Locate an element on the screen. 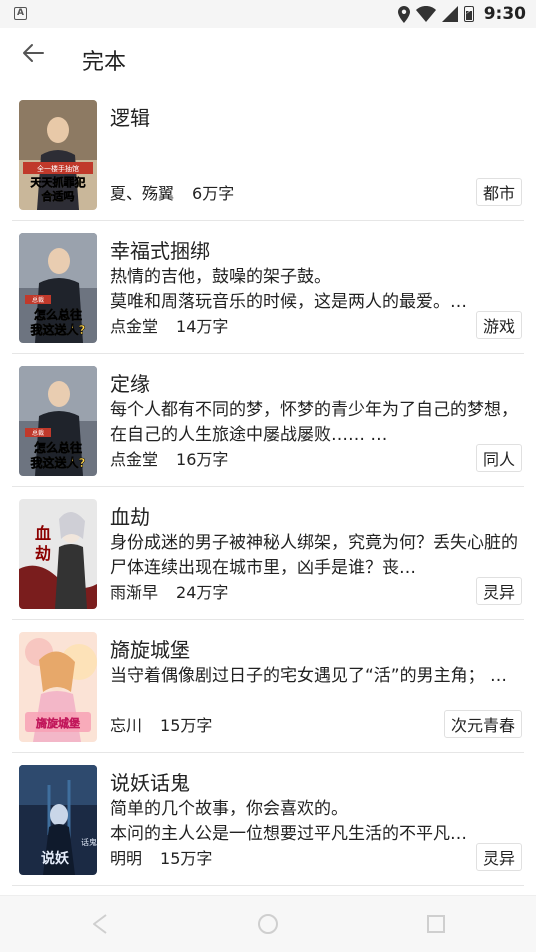 This screenshot has height=952, width=536. book-author: 明明 is located at coordinates (126, 858).